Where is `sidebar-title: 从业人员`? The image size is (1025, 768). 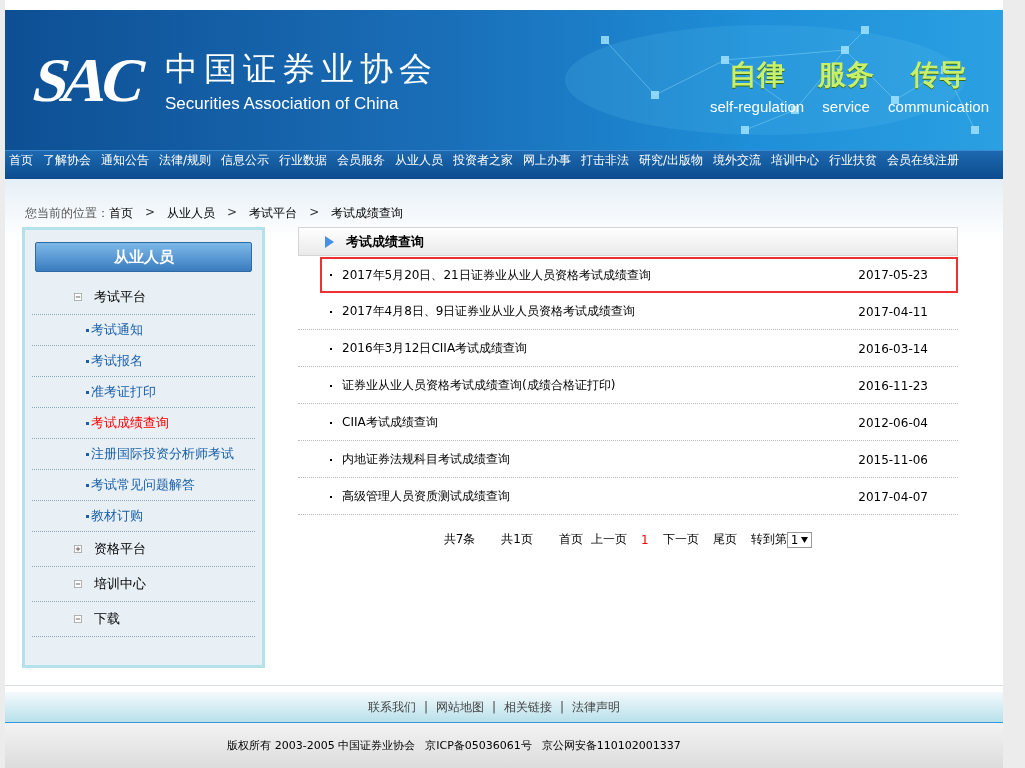 sidebar-title: 从业人员 is located at coordinates (143, 257).